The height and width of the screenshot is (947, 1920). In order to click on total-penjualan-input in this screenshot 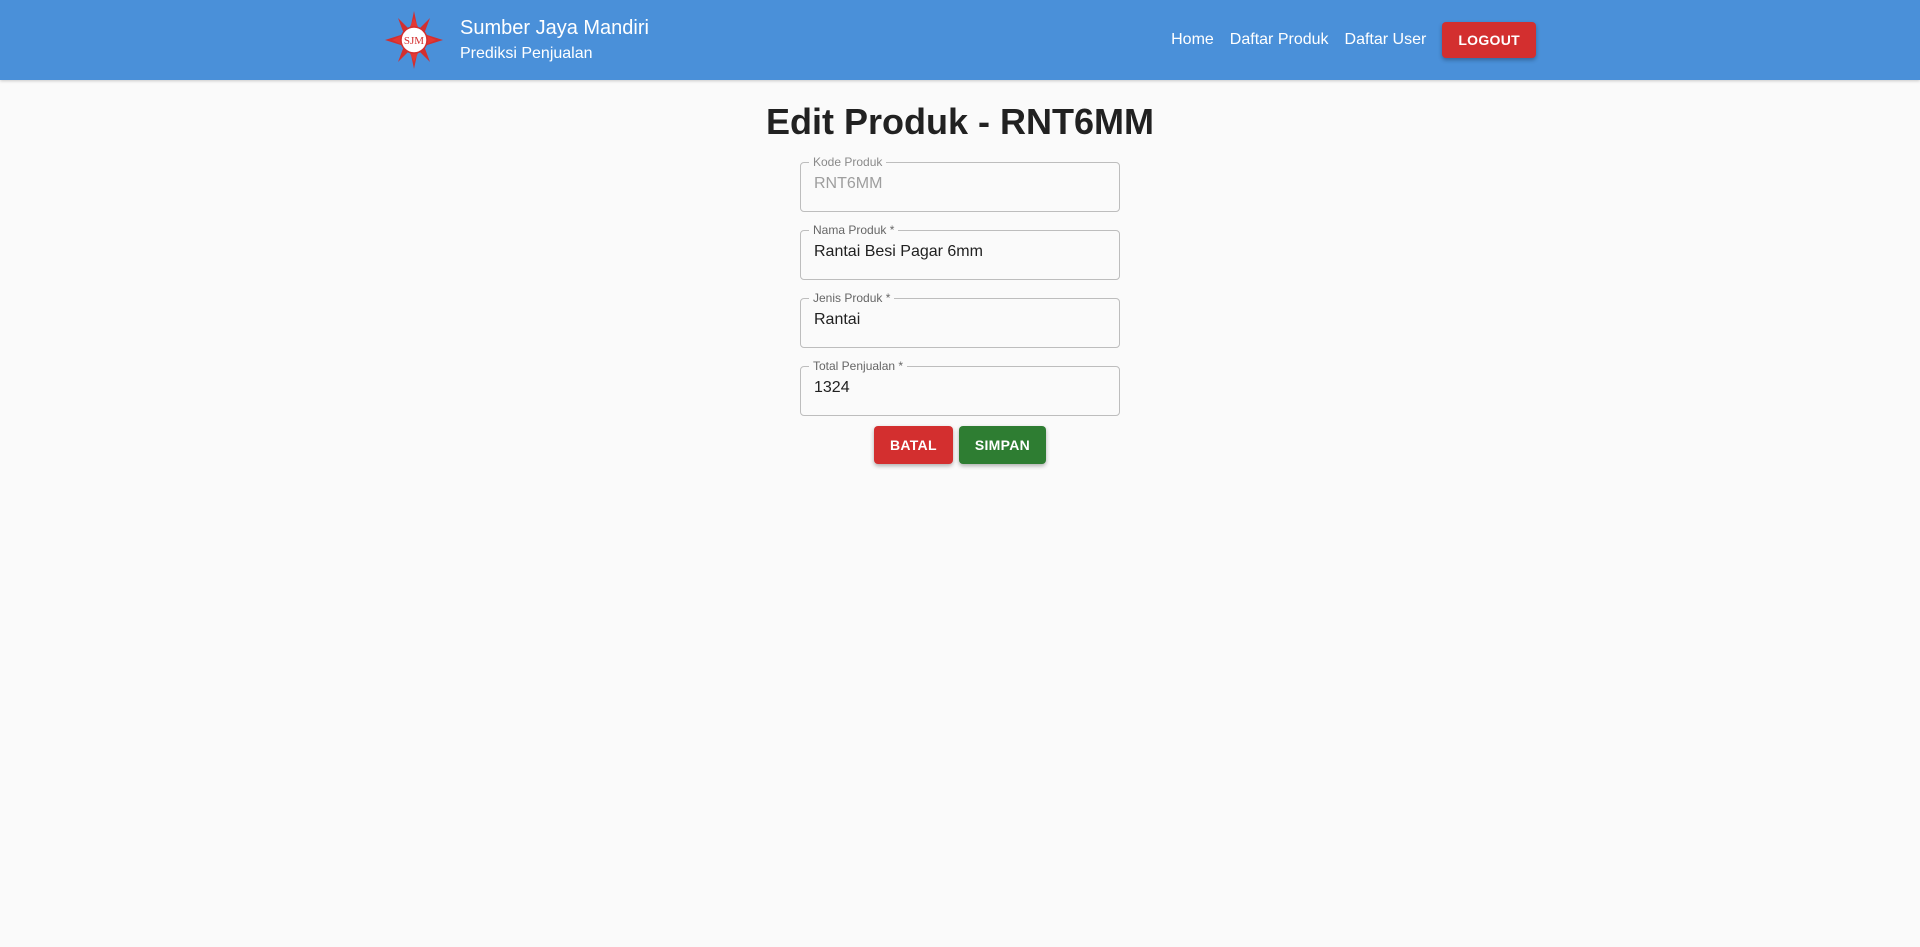, I will do `click(959, 388)`.